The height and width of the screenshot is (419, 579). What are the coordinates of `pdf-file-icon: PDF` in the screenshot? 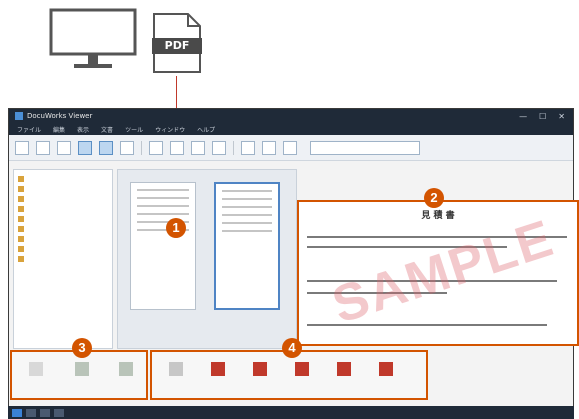 It's located at (177, 43).